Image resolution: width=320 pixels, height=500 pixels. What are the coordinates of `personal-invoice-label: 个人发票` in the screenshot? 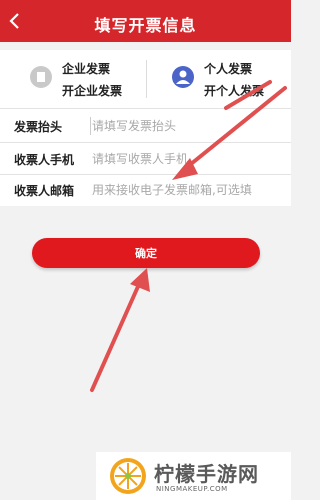 It's located at (228, 69).